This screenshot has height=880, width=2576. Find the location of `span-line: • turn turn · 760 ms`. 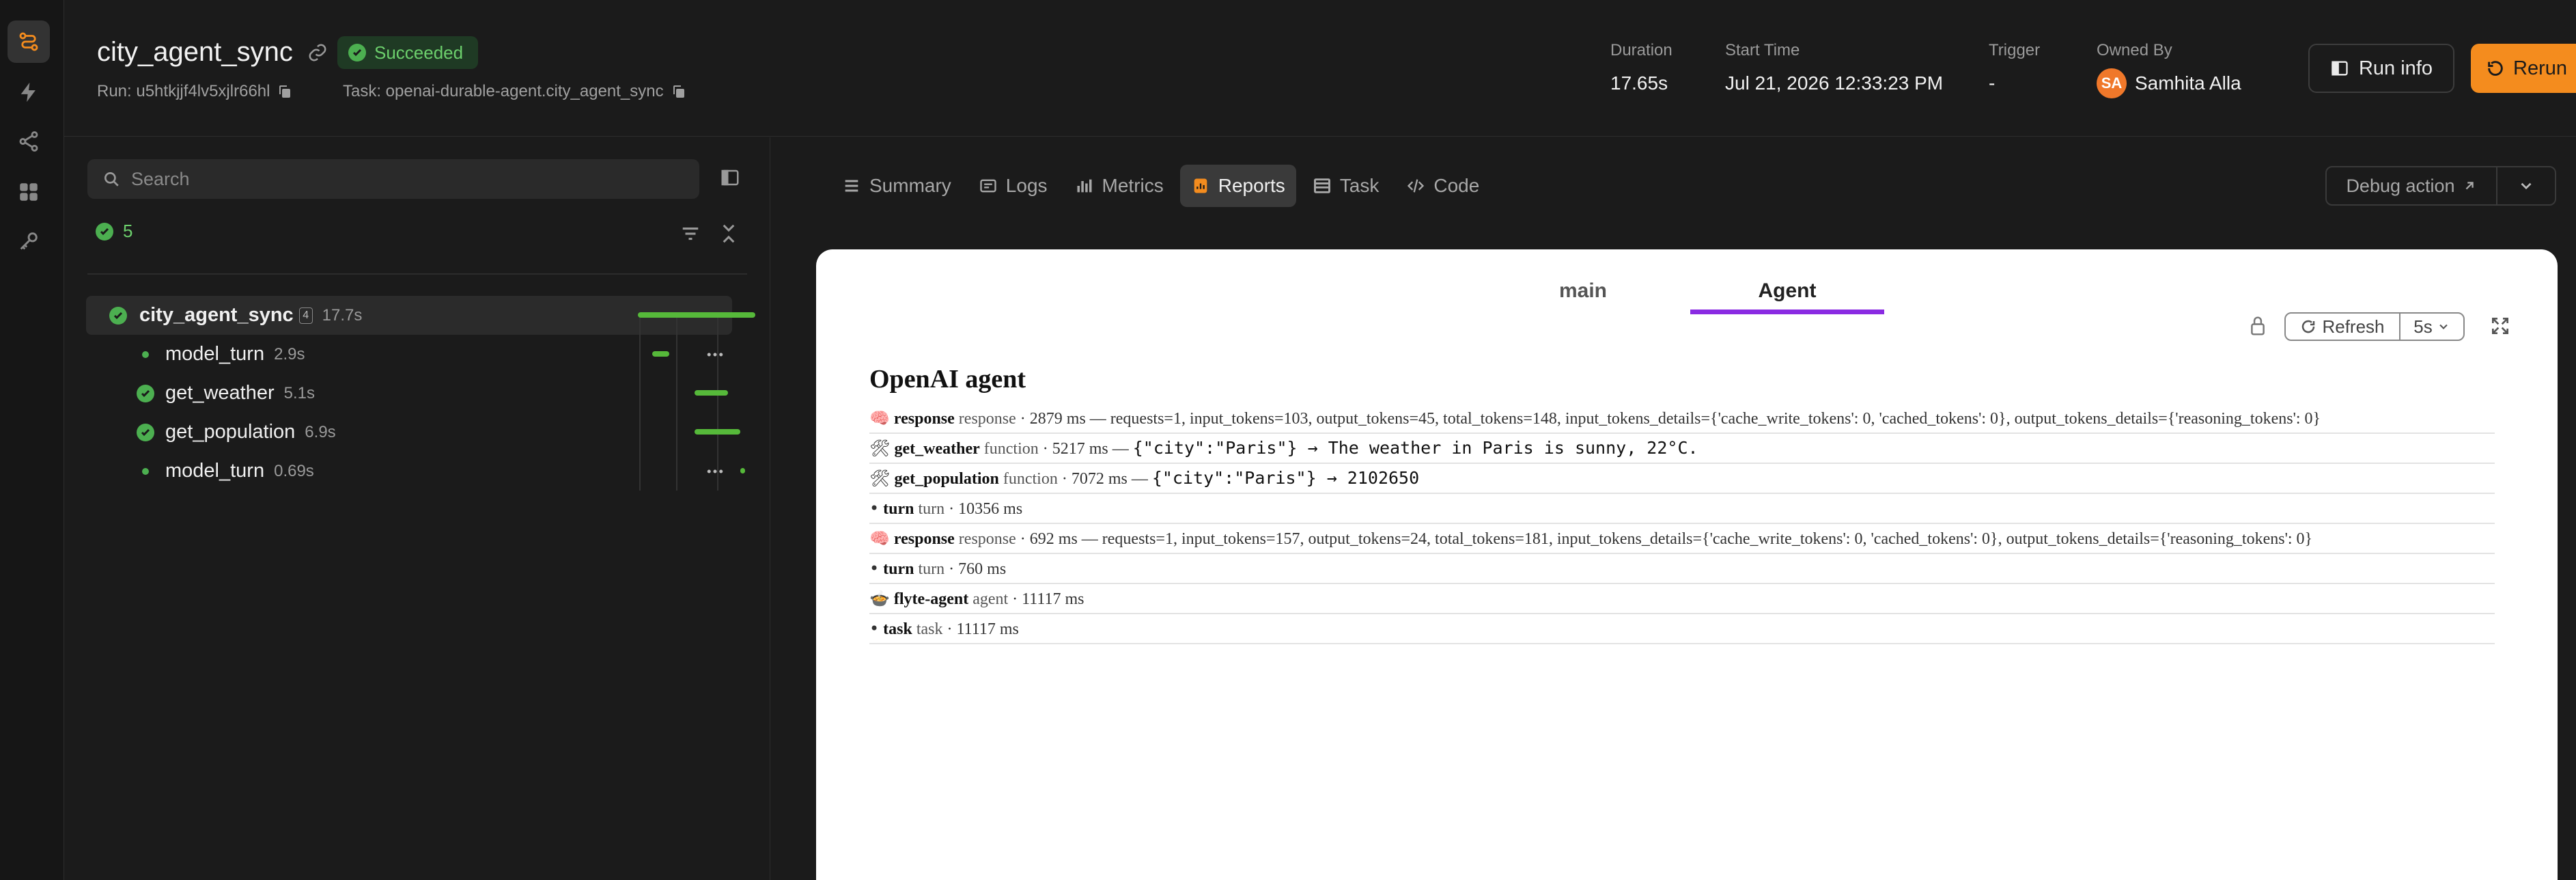

span-line: • turn turn · 760 ms is located at coordinates (1682, 569).